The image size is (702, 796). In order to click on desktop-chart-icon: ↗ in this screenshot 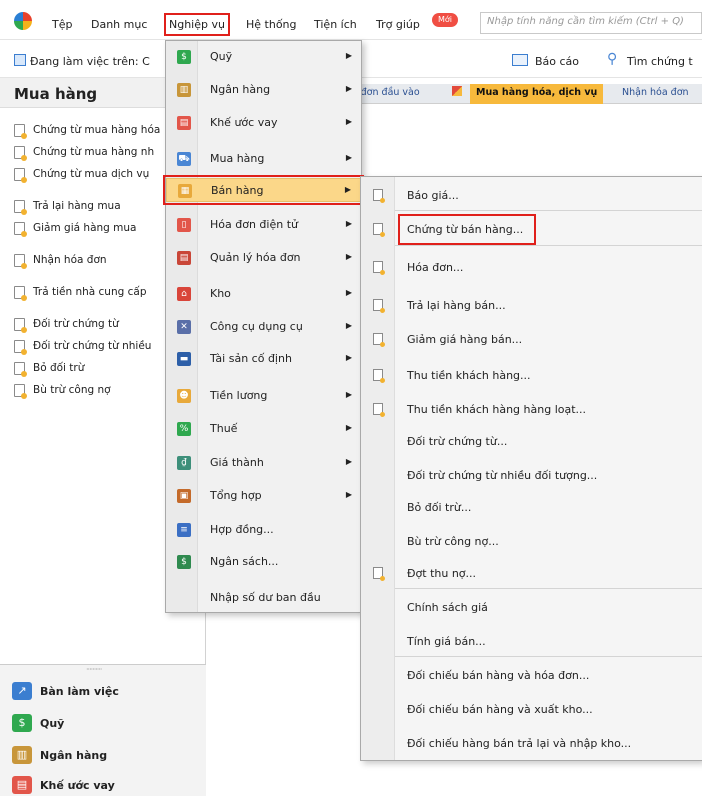, I will do `click(22, 691)`.